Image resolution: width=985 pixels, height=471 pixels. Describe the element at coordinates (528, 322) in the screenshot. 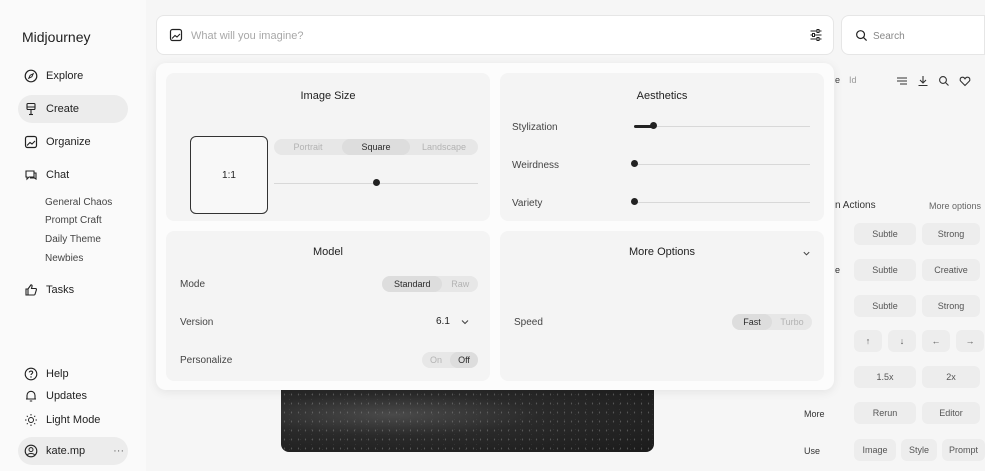

I see `speed-label: Speed` at that location.